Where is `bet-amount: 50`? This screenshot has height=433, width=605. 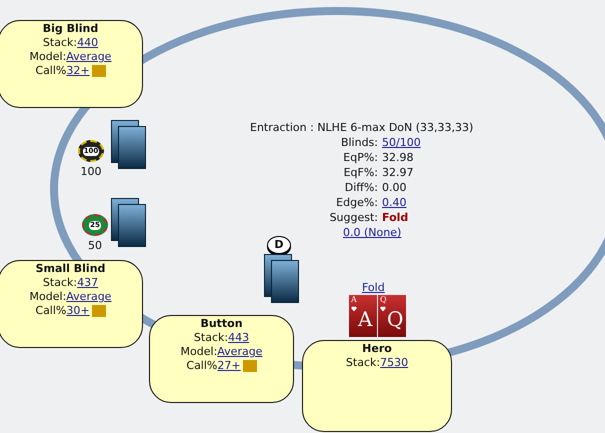 bet-amount: 50 is located at coordinates (95, 245).